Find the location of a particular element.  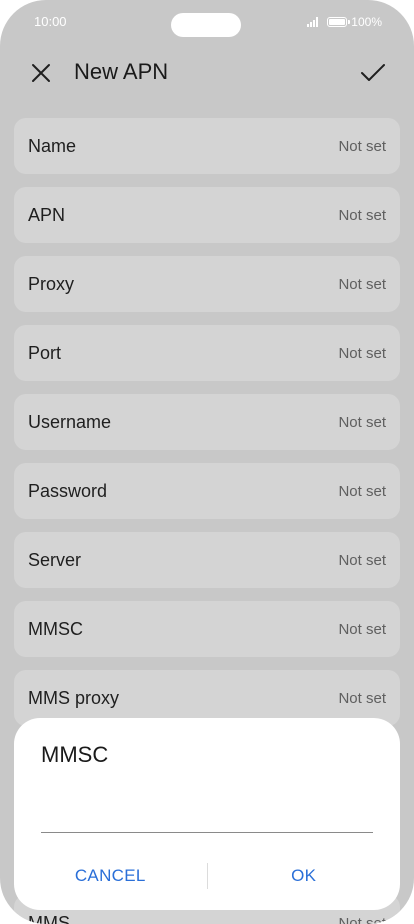

field-row-proxy: Proxy Not set is located at coordinates (207, 284).